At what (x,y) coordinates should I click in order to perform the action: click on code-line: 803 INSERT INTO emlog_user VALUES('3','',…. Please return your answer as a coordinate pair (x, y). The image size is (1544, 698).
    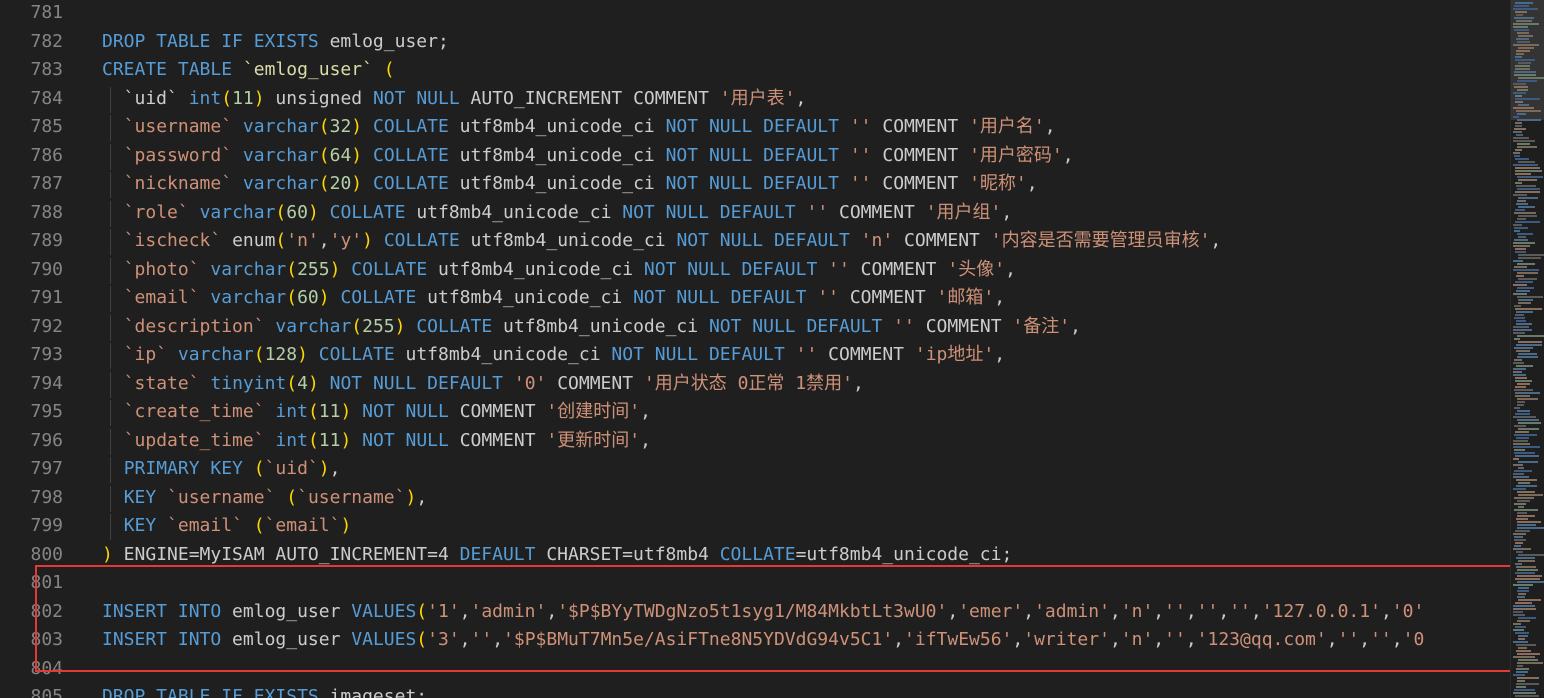
    Looking at the image, I should click on (755, 640).